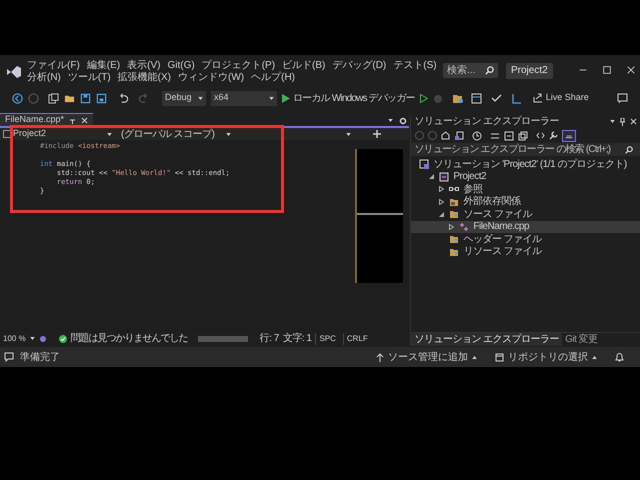 The image size is (640, 480). What do you see at coordinates (85, 98) in the screenshot?
I see `save-icon` at bounding box center [85, 98].